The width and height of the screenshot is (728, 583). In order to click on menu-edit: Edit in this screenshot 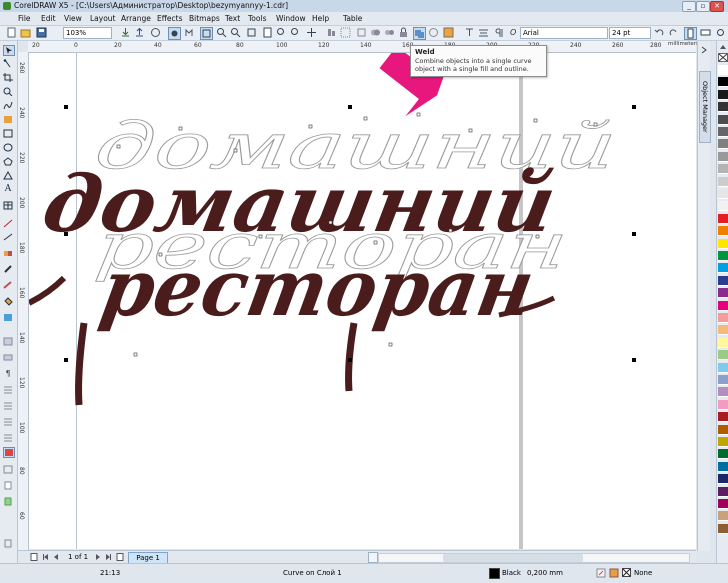, I will do `click(48, 18)`.